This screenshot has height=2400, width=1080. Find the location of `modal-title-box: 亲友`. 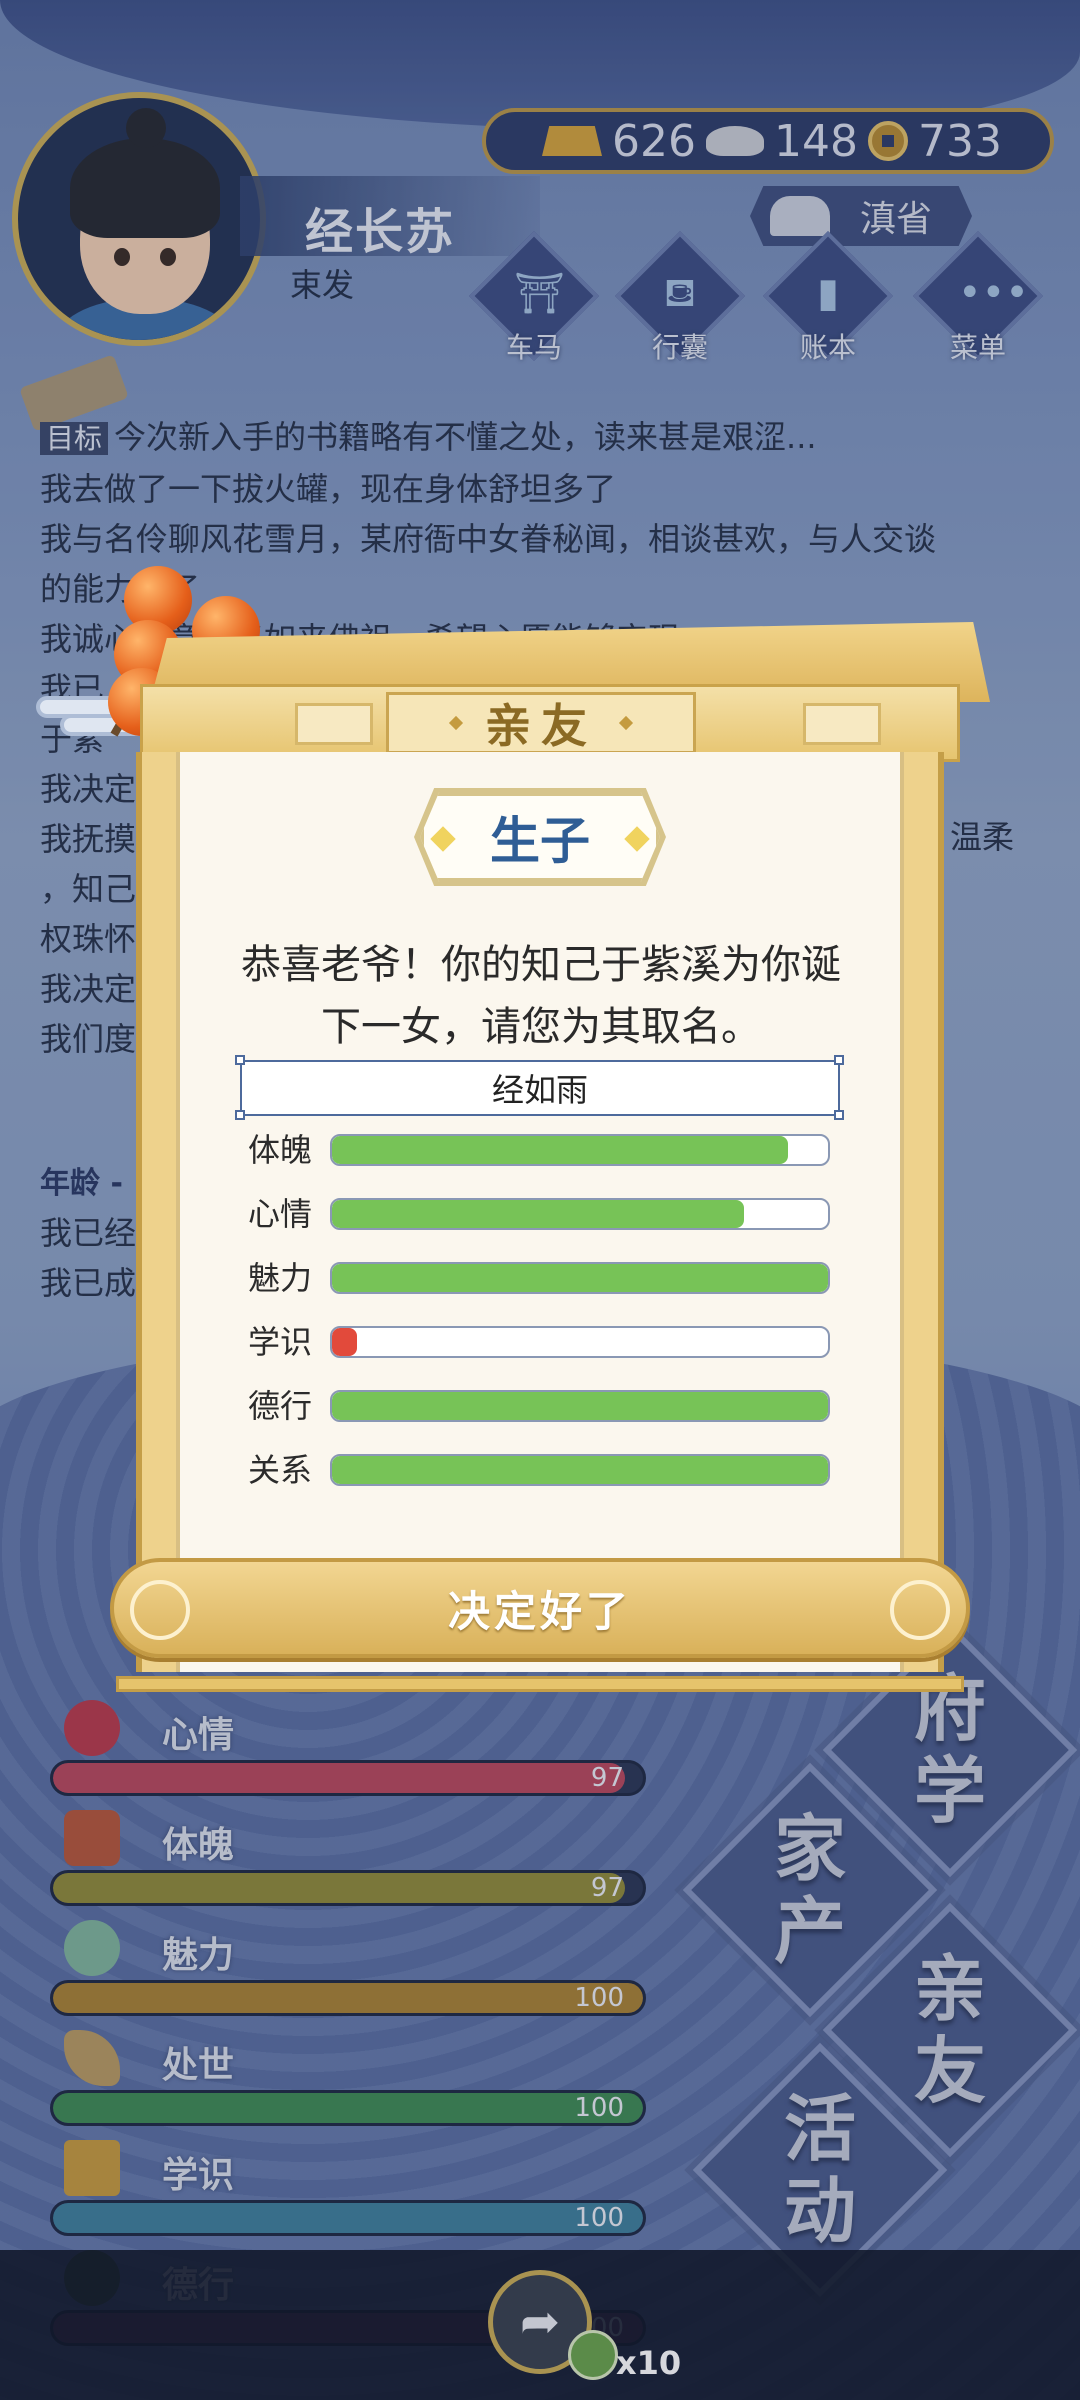

modal-title-box: 亲友 is located at coordinates (541, 723).